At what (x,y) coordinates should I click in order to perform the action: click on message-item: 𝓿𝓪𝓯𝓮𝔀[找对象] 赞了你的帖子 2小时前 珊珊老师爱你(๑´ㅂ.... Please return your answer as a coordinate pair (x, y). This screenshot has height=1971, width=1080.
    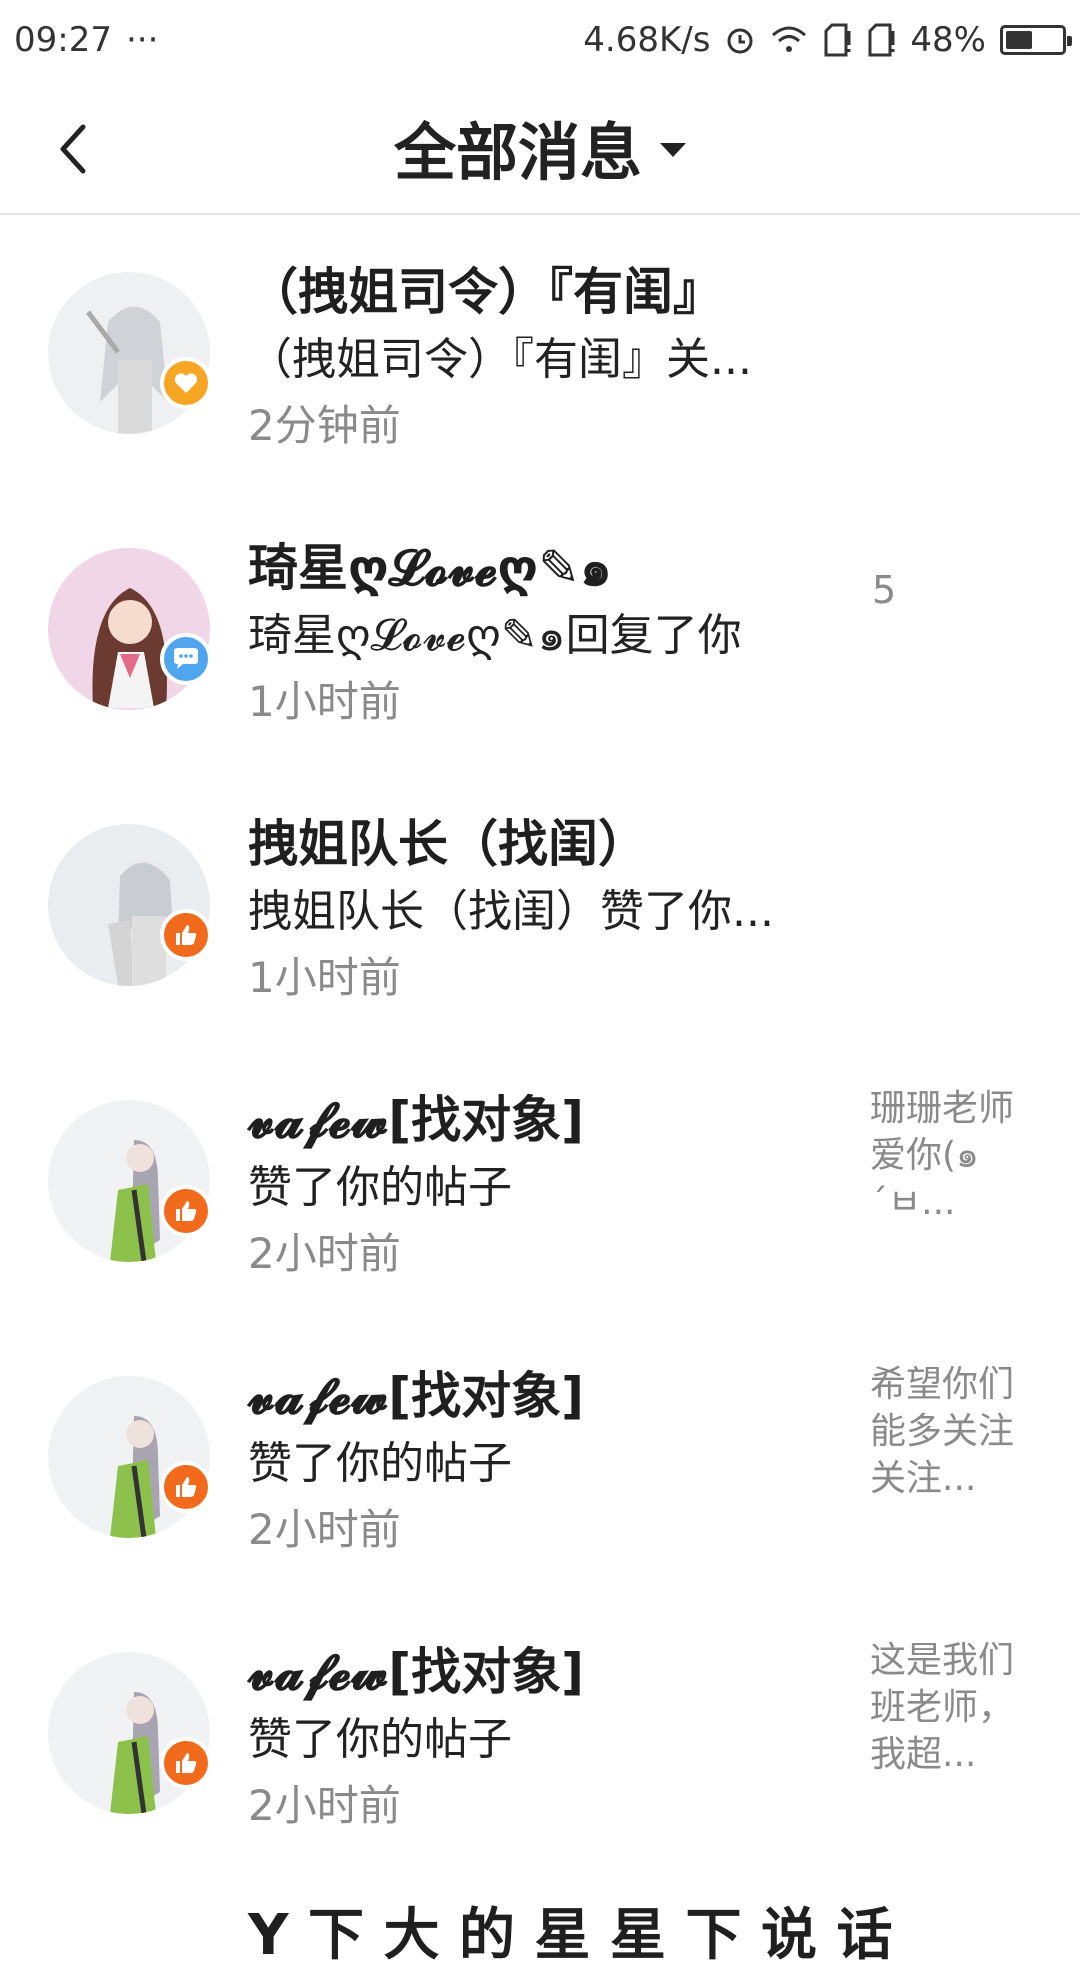
    Looking at the image, I should click on (540, 1183).